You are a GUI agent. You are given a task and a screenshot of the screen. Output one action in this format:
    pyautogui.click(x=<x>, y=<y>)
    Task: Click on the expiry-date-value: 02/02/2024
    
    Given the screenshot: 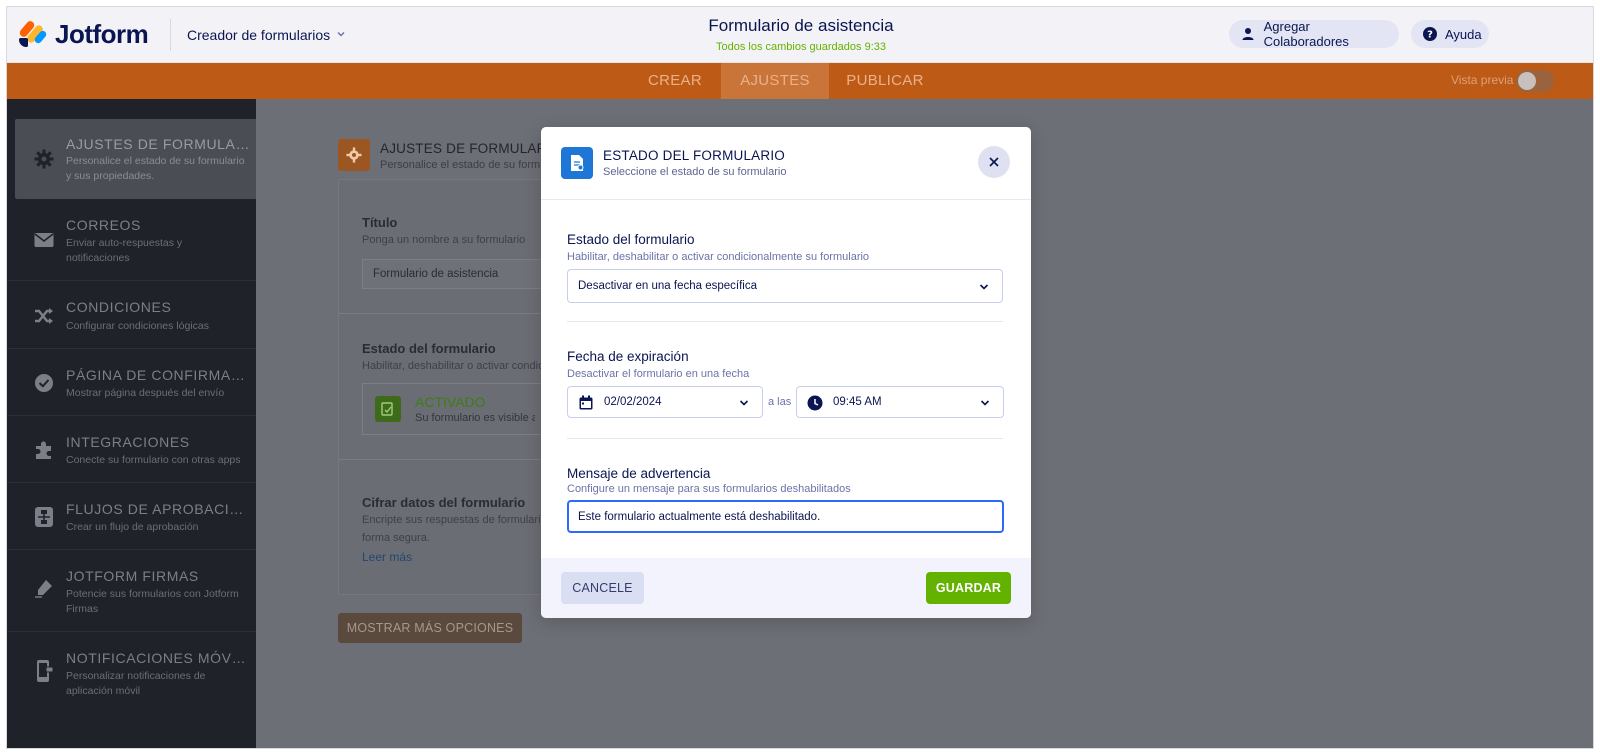 What is the action you would take?
    pyautogui.click(x=633, y=402)
    